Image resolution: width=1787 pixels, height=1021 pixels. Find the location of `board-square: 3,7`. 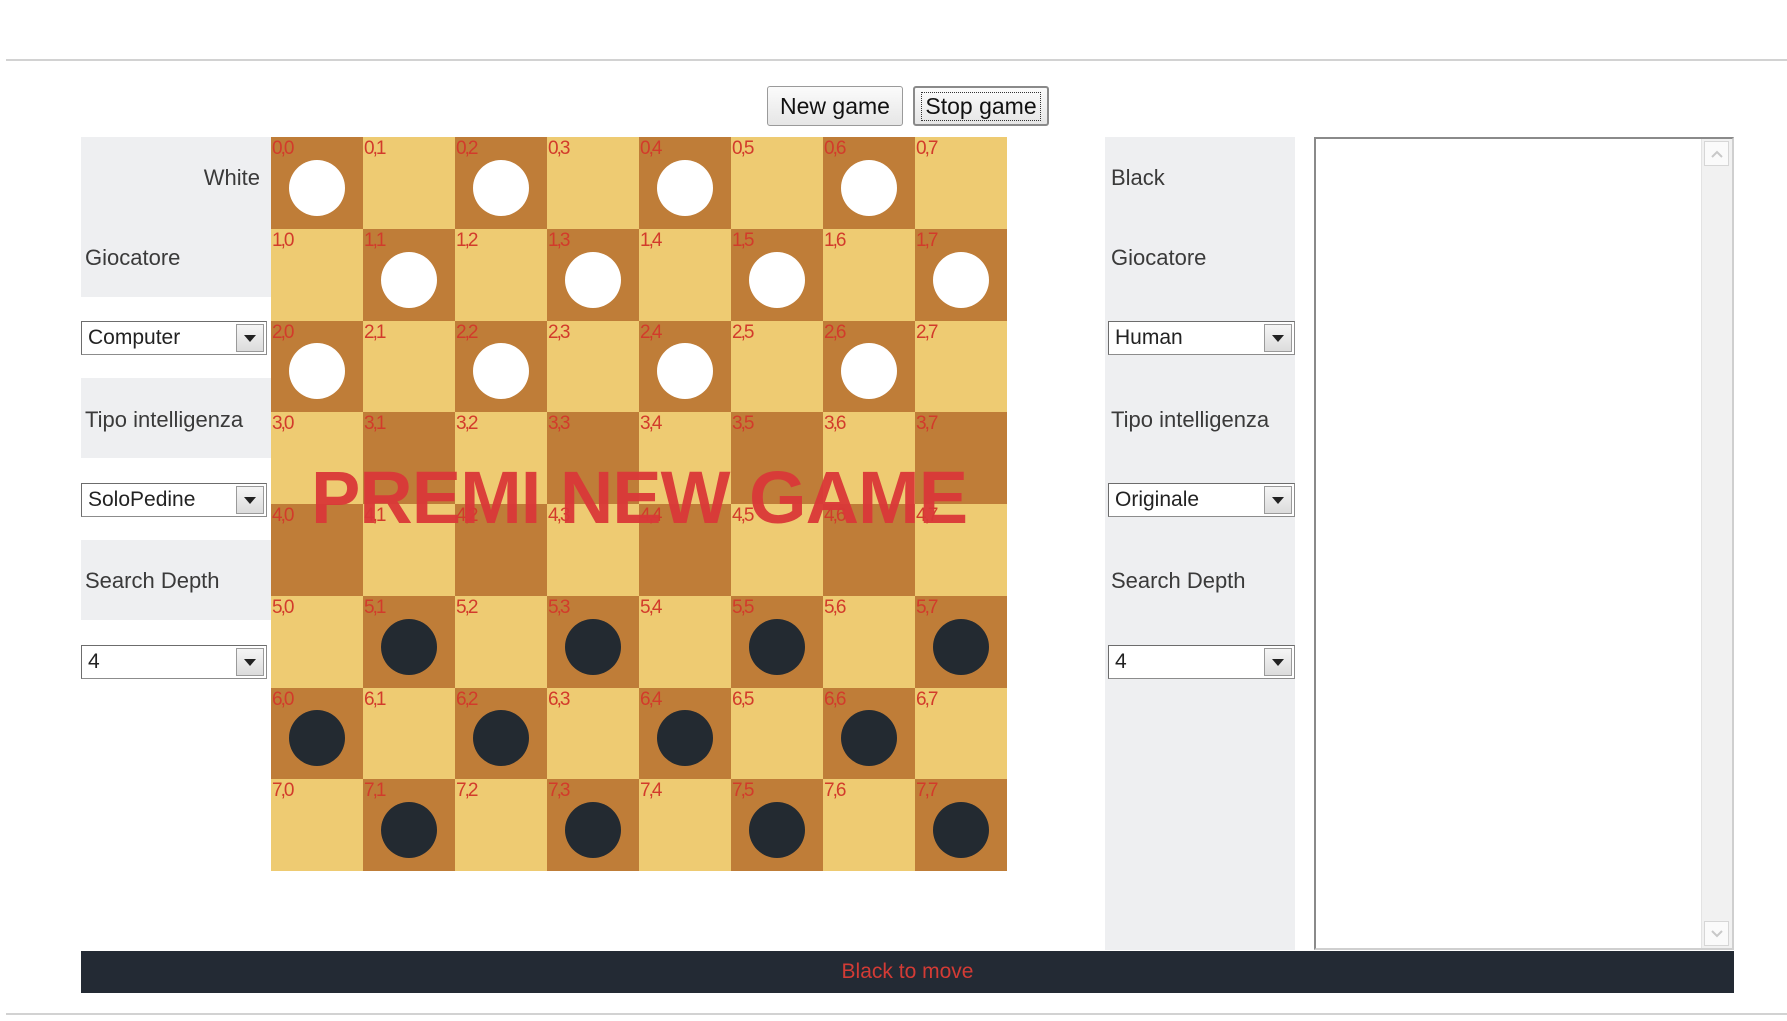

board-square: 3,7 is located at coordinates (961, 458).